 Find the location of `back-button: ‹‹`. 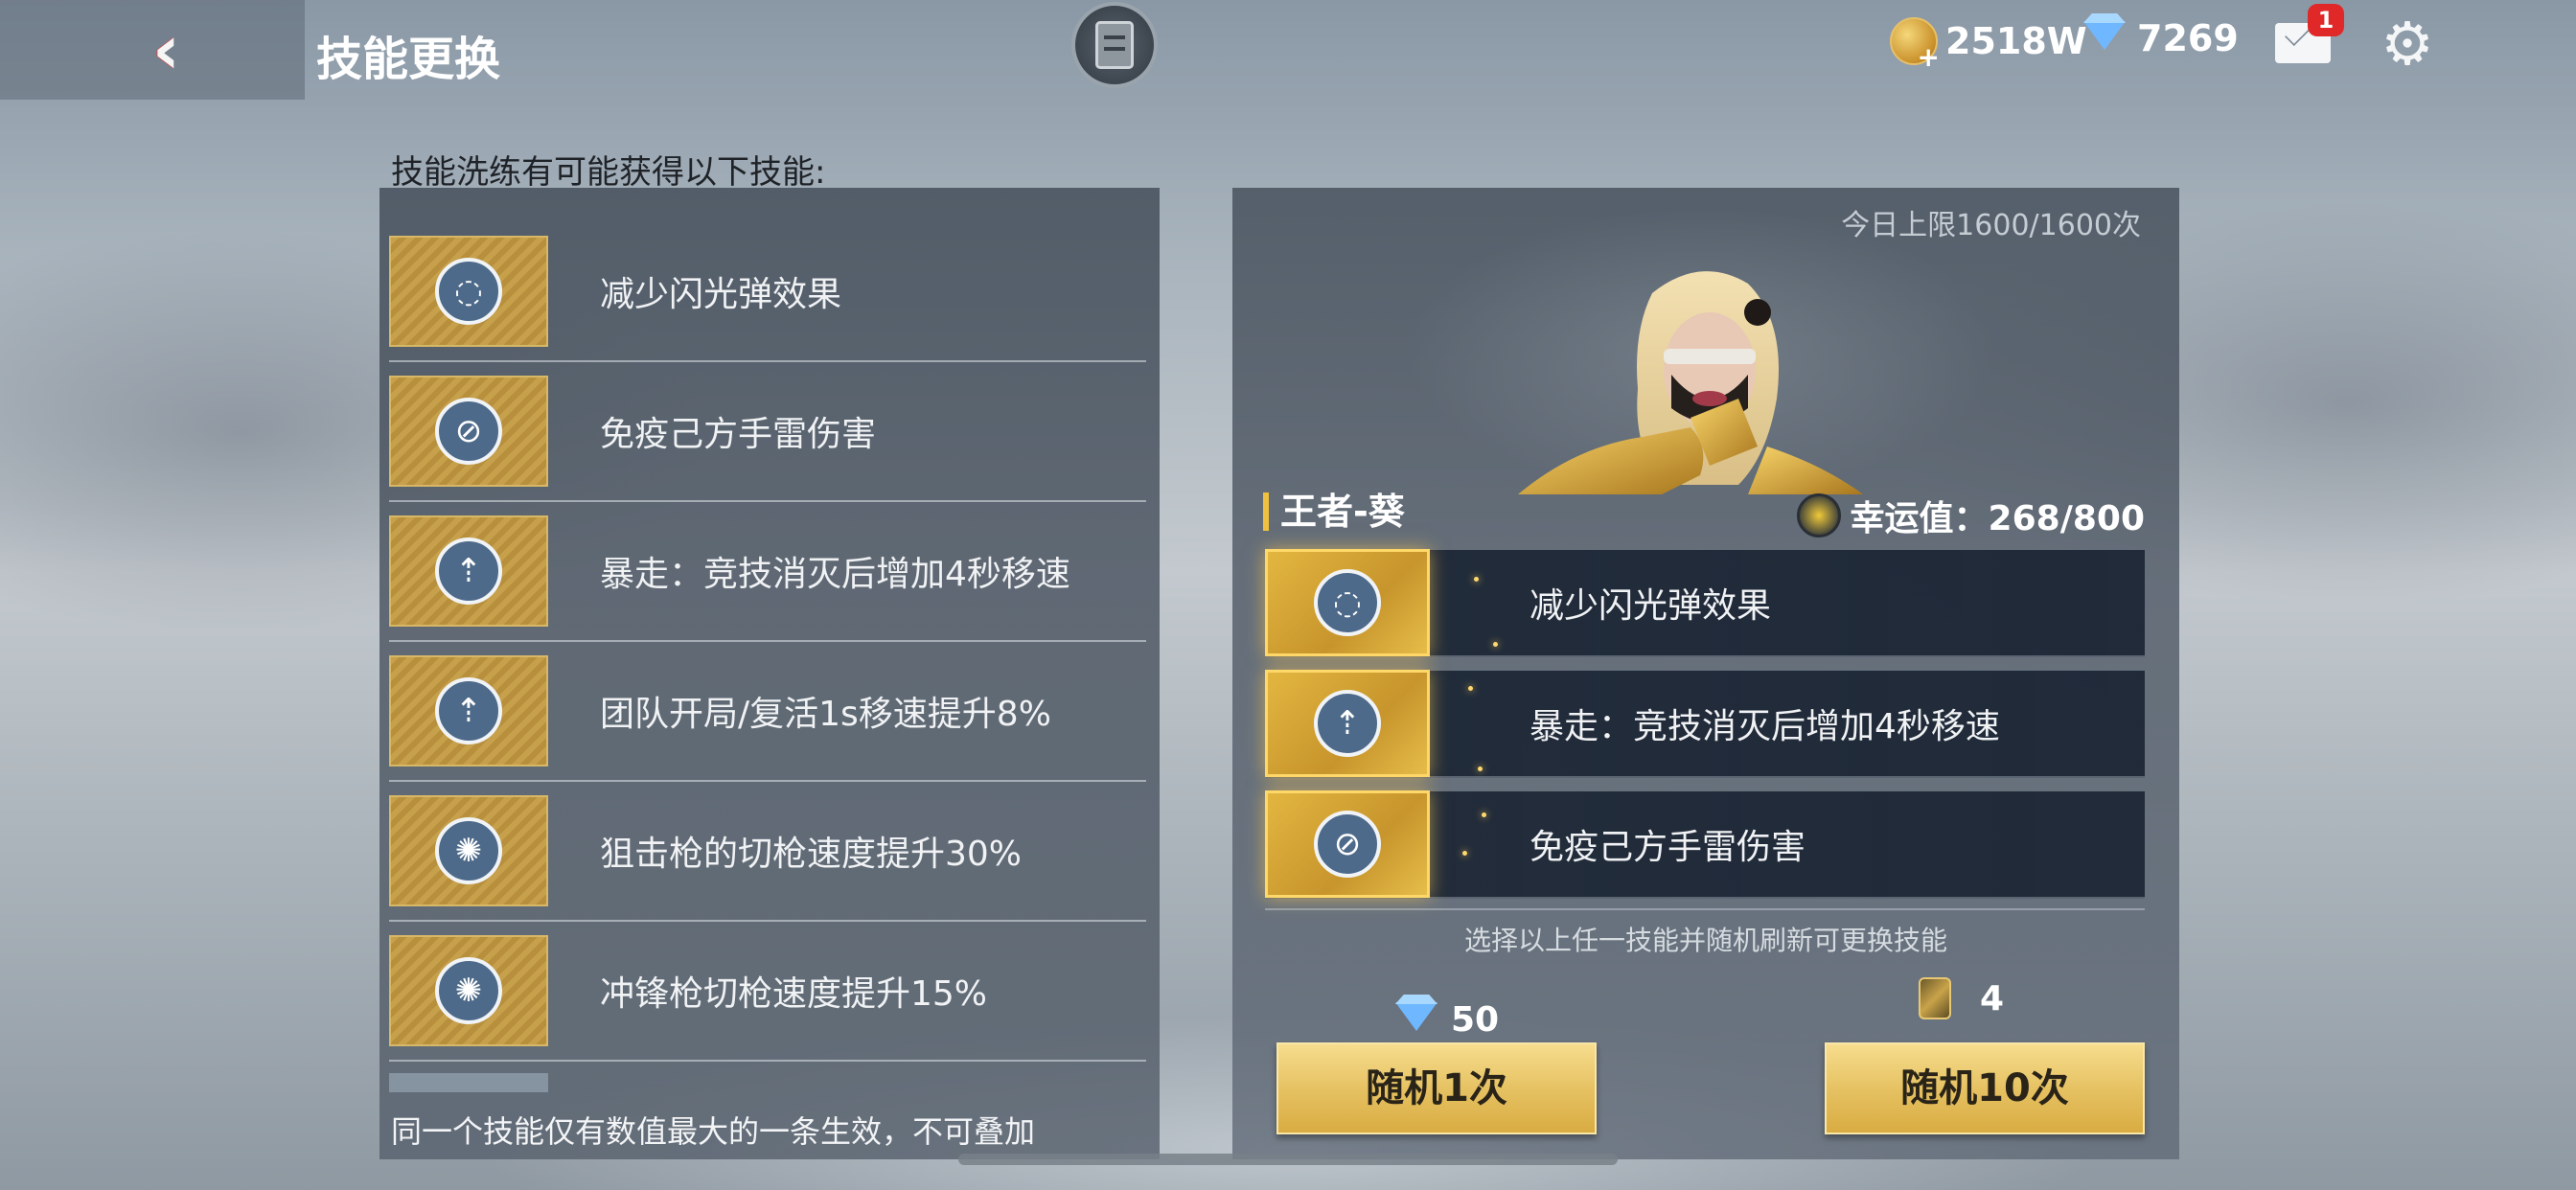

back-button: ‹‹ is located at coordinates (152, 50).